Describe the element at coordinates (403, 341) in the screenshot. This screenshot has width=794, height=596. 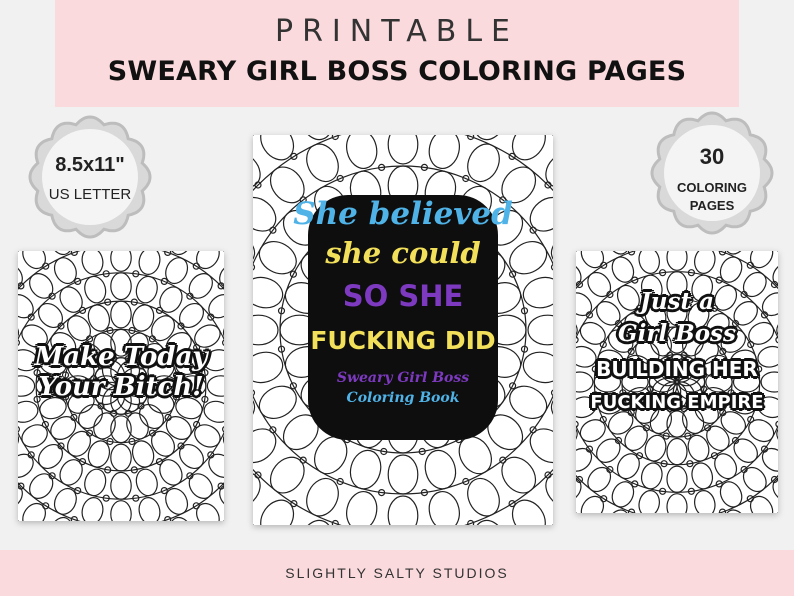
I see `cover-line4: FUCKING DID` at that location.